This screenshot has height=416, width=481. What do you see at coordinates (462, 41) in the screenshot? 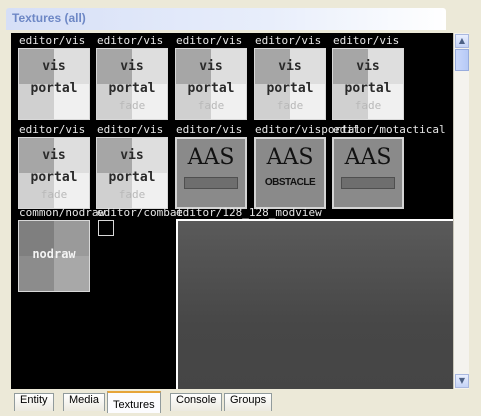
I see `arrow-up-icon: ▲` at bounding box center [462, 41].